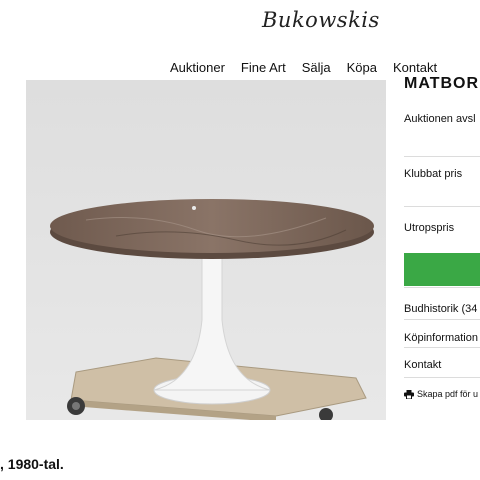 The image size is (480, 480). Describe the element at coordinates (442, 269) in the screenshot. I see `bid-button` at that location.